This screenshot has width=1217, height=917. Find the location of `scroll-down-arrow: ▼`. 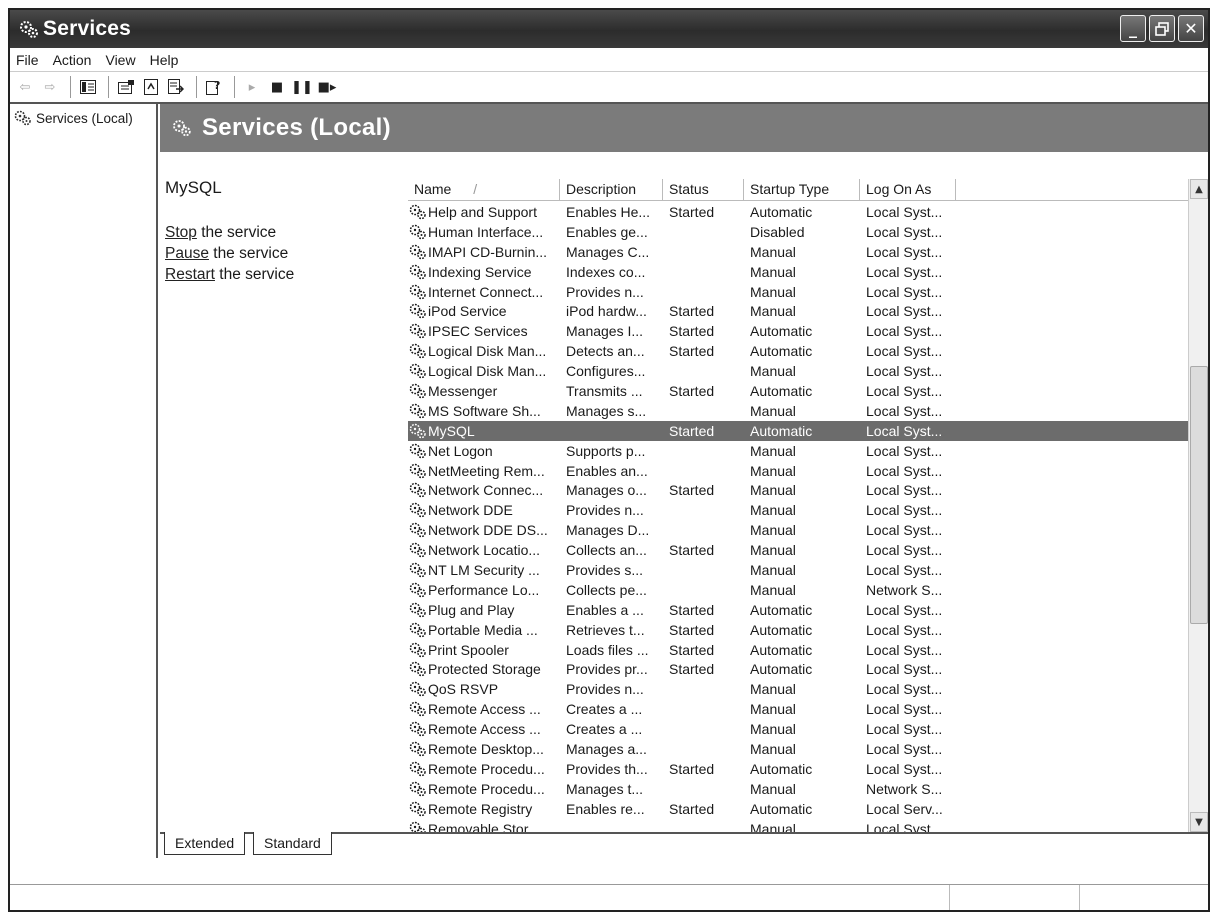

scroll-down-arrow: ▼ is located at coordinates (1199, 822).